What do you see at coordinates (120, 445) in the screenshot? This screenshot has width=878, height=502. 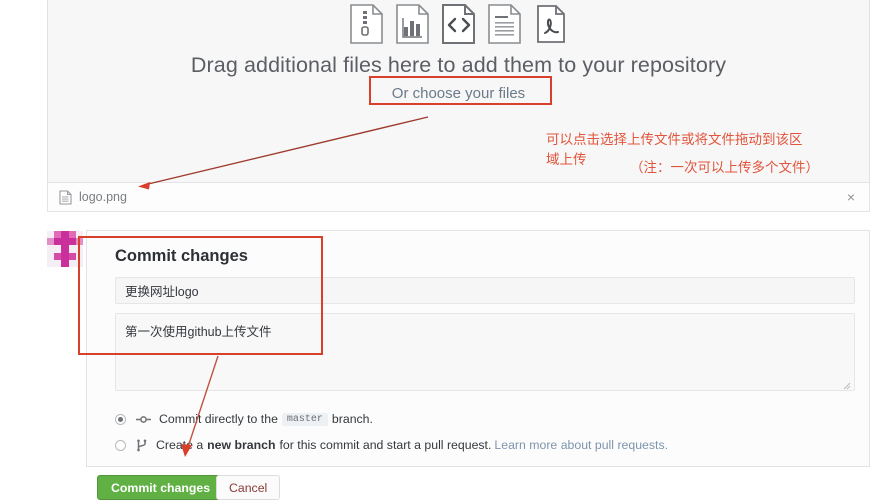 I see `radio-create-new-branch` at bounding box center [120, 445].